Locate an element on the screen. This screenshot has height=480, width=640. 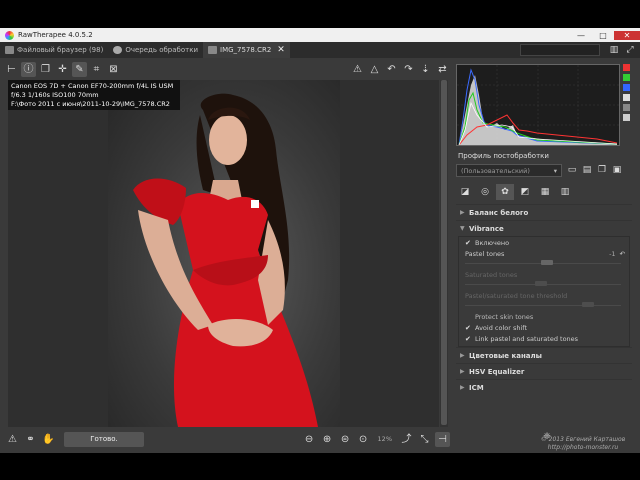
luminance-toggle is located at coordinates (626, 97).